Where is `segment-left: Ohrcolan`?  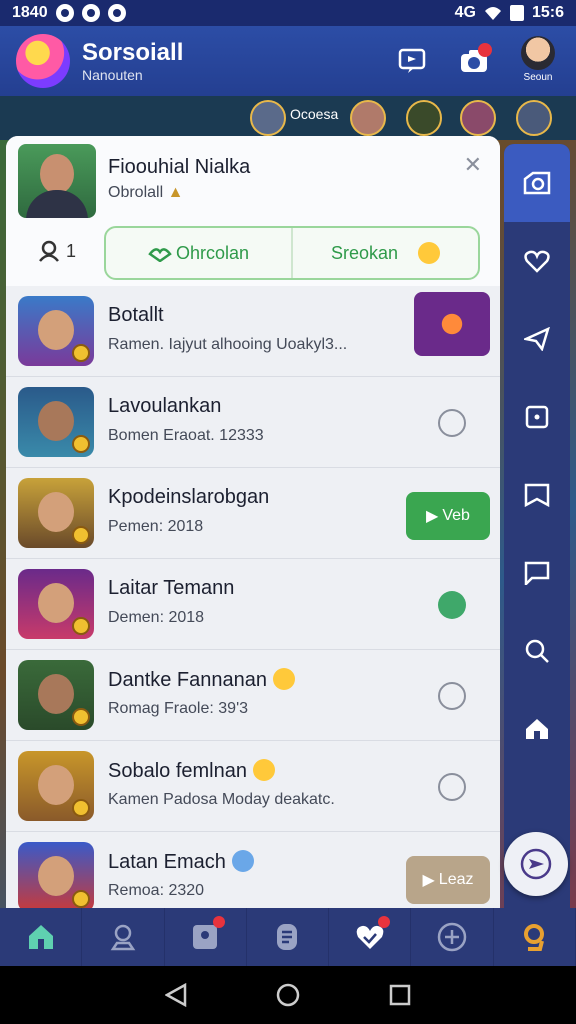 segment-left: Ohrcolan is located at coordinates (198, 253).